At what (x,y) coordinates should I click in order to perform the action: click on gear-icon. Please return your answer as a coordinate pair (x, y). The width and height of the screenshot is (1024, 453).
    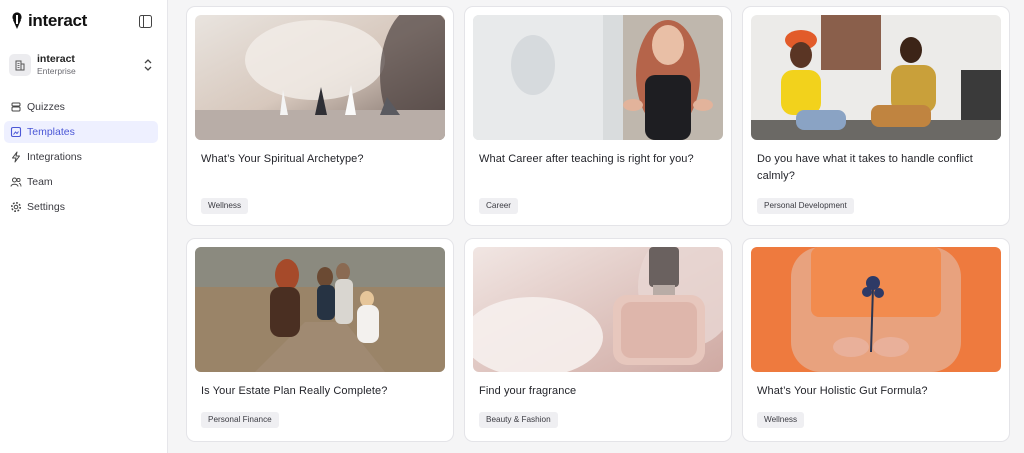
    Looking at the image, I should click on (16, 207).